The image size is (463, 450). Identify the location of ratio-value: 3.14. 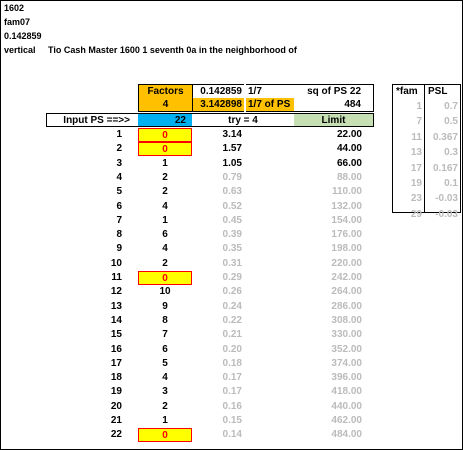
(232, 134).